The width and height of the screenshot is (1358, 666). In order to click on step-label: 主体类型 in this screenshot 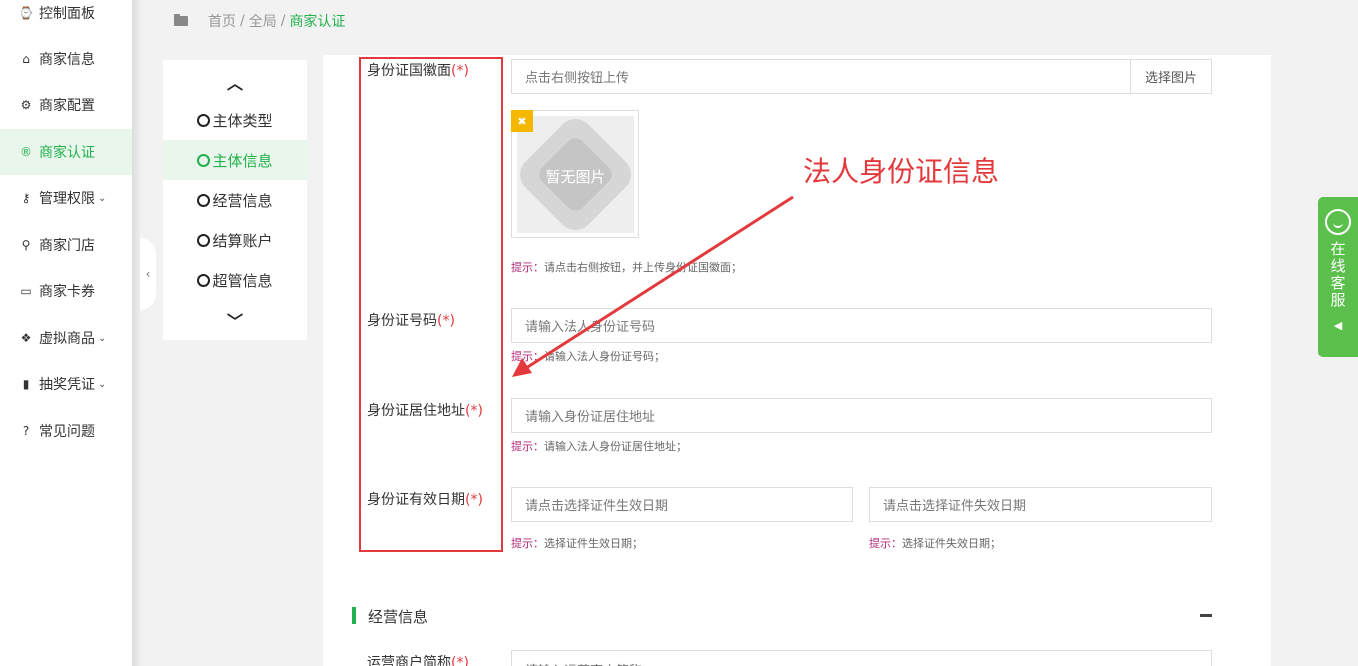, I will do `click(242, 120)`.